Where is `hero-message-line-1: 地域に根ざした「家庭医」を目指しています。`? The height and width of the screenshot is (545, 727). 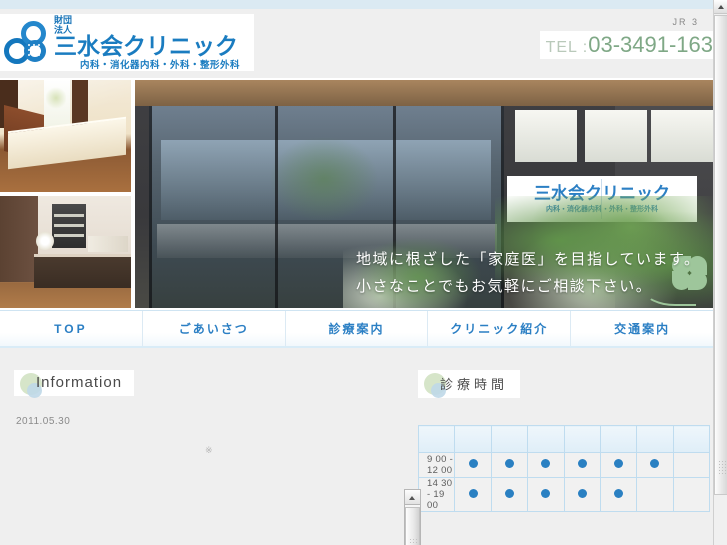
hero-message-line-1: 地域に根ざした「家庭医」を目指しています。 is located at coordinates (528, 259).